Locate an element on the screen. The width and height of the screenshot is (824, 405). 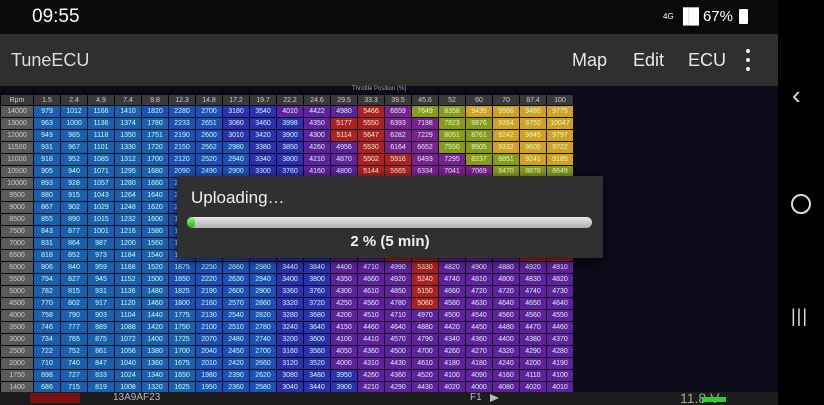
map-cell: 4630 is located at coordinates (479, 303).